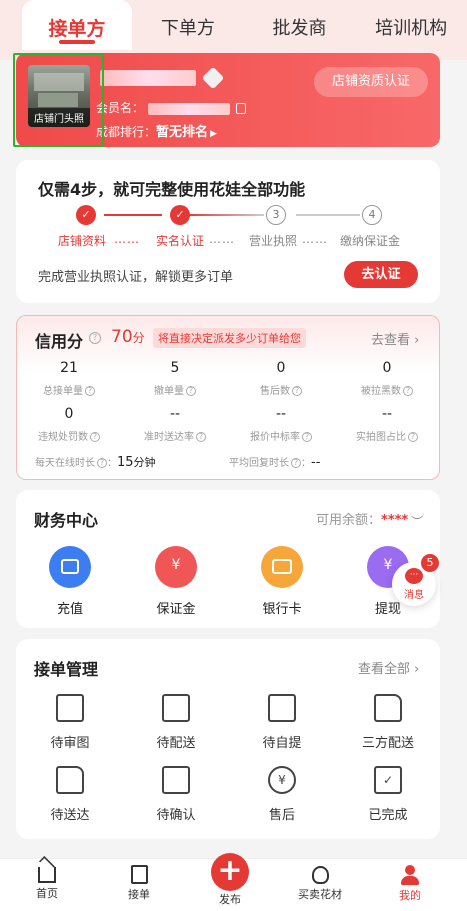 The width and height of the screenshot is (467, 911). Describe the element at coordinates (70, 780) in the screenshot. I see `delivery-truck-icon` at that location.